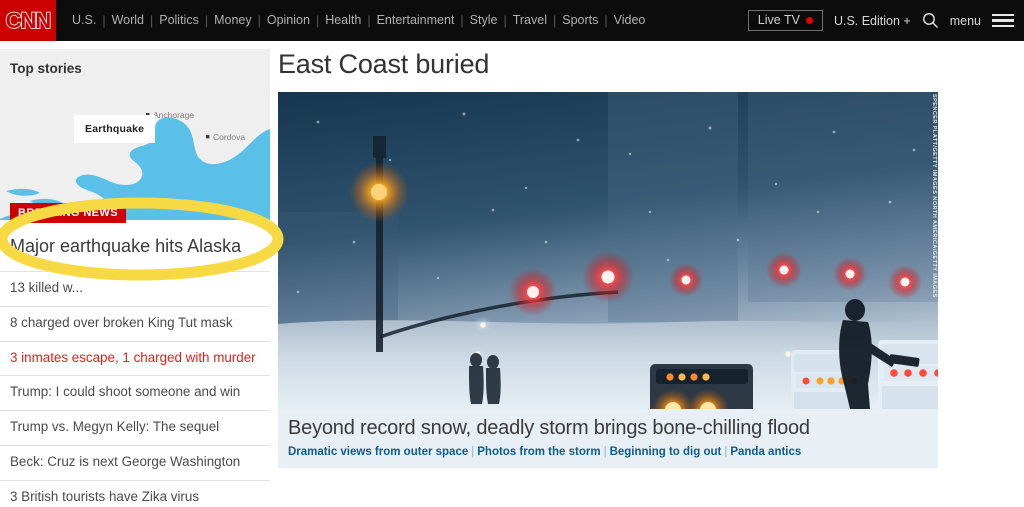 Image resolution: width=1024 pixels, height=507 pixels. I want to click on nav-link-opinion: Opinion, so click(288, 20).